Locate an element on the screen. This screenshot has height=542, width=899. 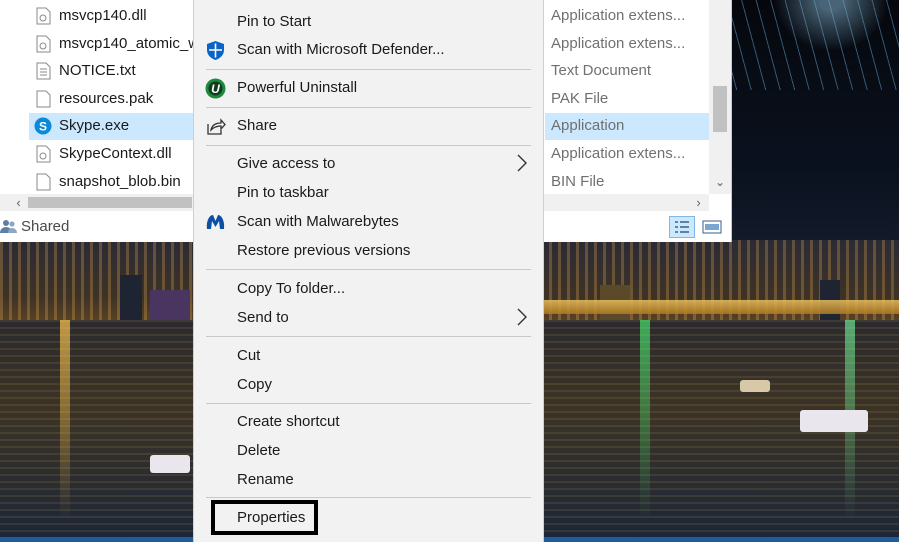
file-type: Text Document is located at coordinates (601, 70).